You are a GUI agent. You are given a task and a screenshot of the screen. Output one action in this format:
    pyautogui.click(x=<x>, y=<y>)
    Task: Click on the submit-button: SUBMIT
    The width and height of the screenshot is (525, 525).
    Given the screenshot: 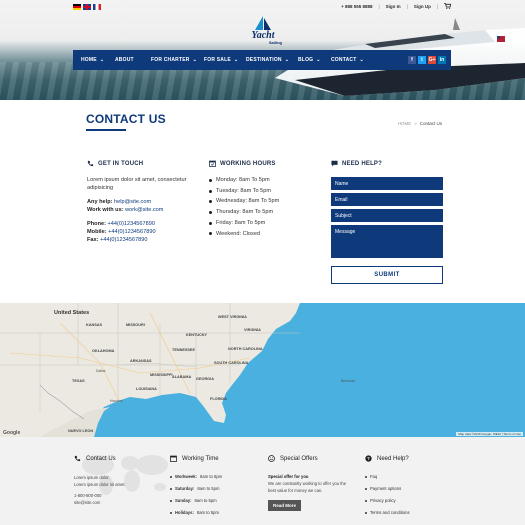 What is the action you would take?
    pyautogui.click(x=387, y=275)
    